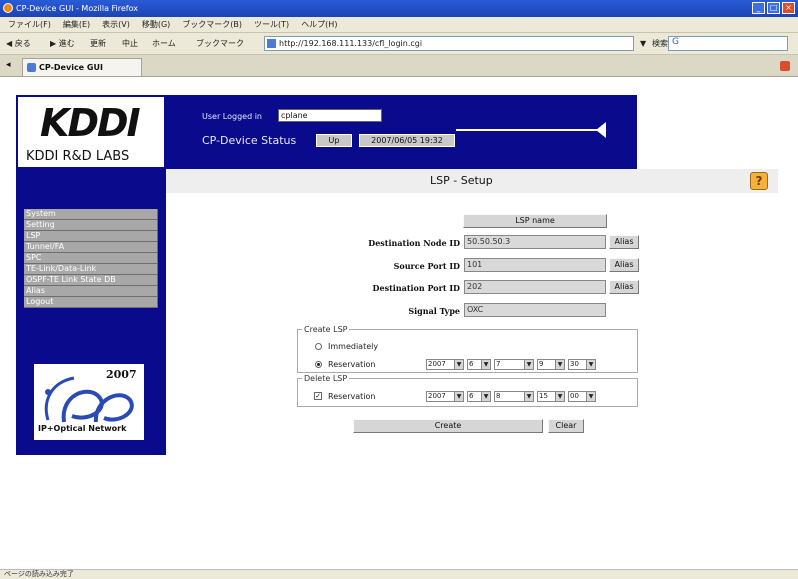 This screenshot has height=579, width=798. Describe the element at coordinates (445, 364) in the screenshot. I see `create-year-select: 2007 ▼` at that location.